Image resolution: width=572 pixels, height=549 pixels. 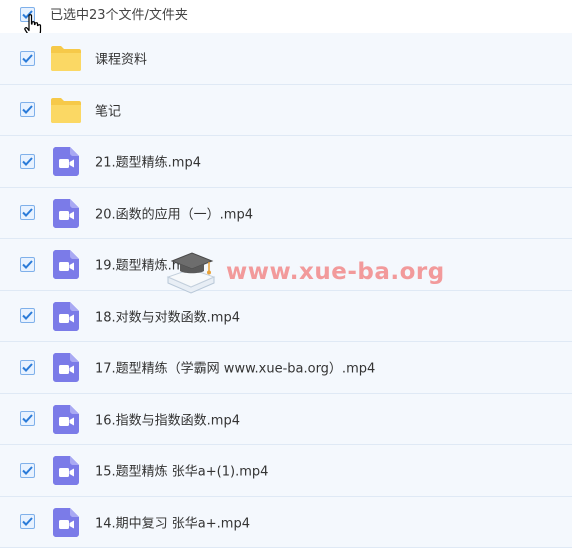 What do you see at coordinates (286, 213) in the screenshot?
I see `file-row: 20.函数的应用（一）.mp4` at bounding box center [286, 213].